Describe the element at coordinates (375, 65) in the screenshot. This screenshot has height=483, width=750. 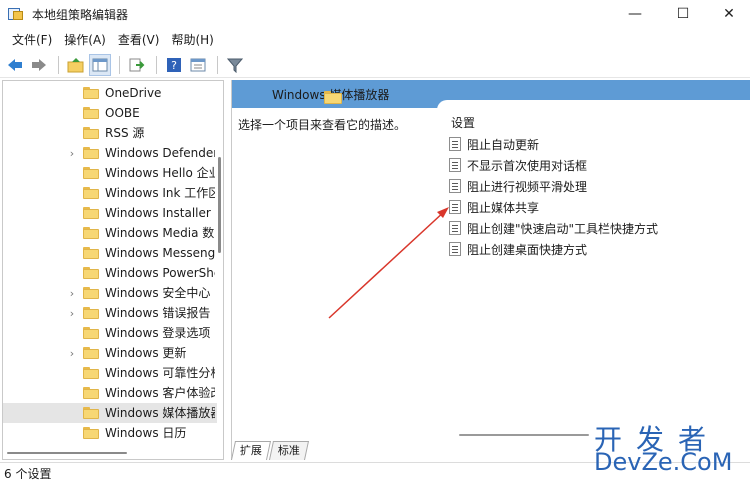
I see `toolbar: ?` at that location.